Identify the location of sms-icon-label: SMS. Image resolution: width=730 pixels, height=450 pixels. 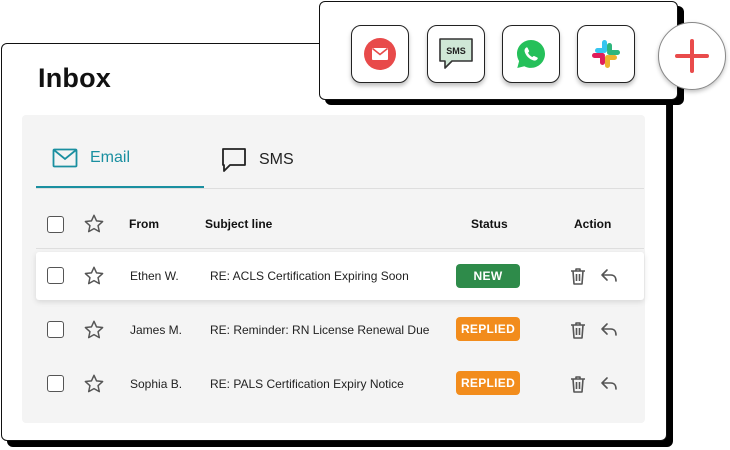
(456, 51).